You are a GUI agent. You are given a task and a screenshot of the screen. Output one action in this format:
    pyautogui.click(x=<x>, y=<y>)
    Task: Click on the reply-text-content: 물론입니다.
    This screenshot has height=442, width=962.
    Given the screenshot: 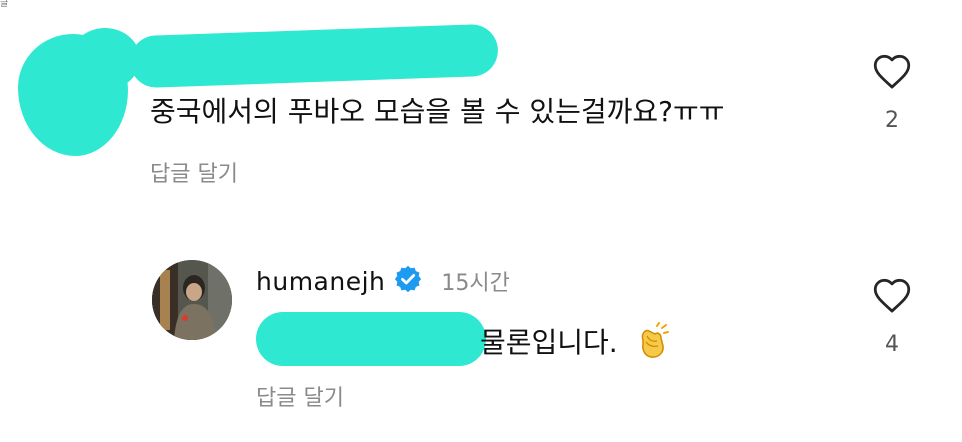 What is the action you would take?
    pyautogui.click(x=553, y=342)
    